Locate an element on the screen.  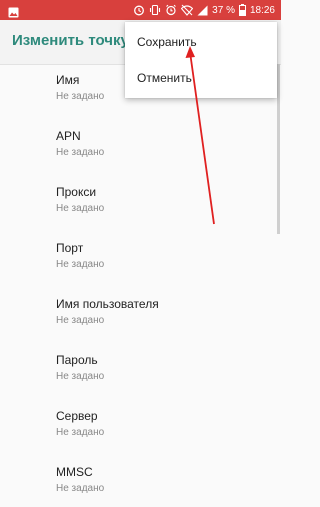
status-bar: 37 % 18:26 is located at coordinates (140, 10).